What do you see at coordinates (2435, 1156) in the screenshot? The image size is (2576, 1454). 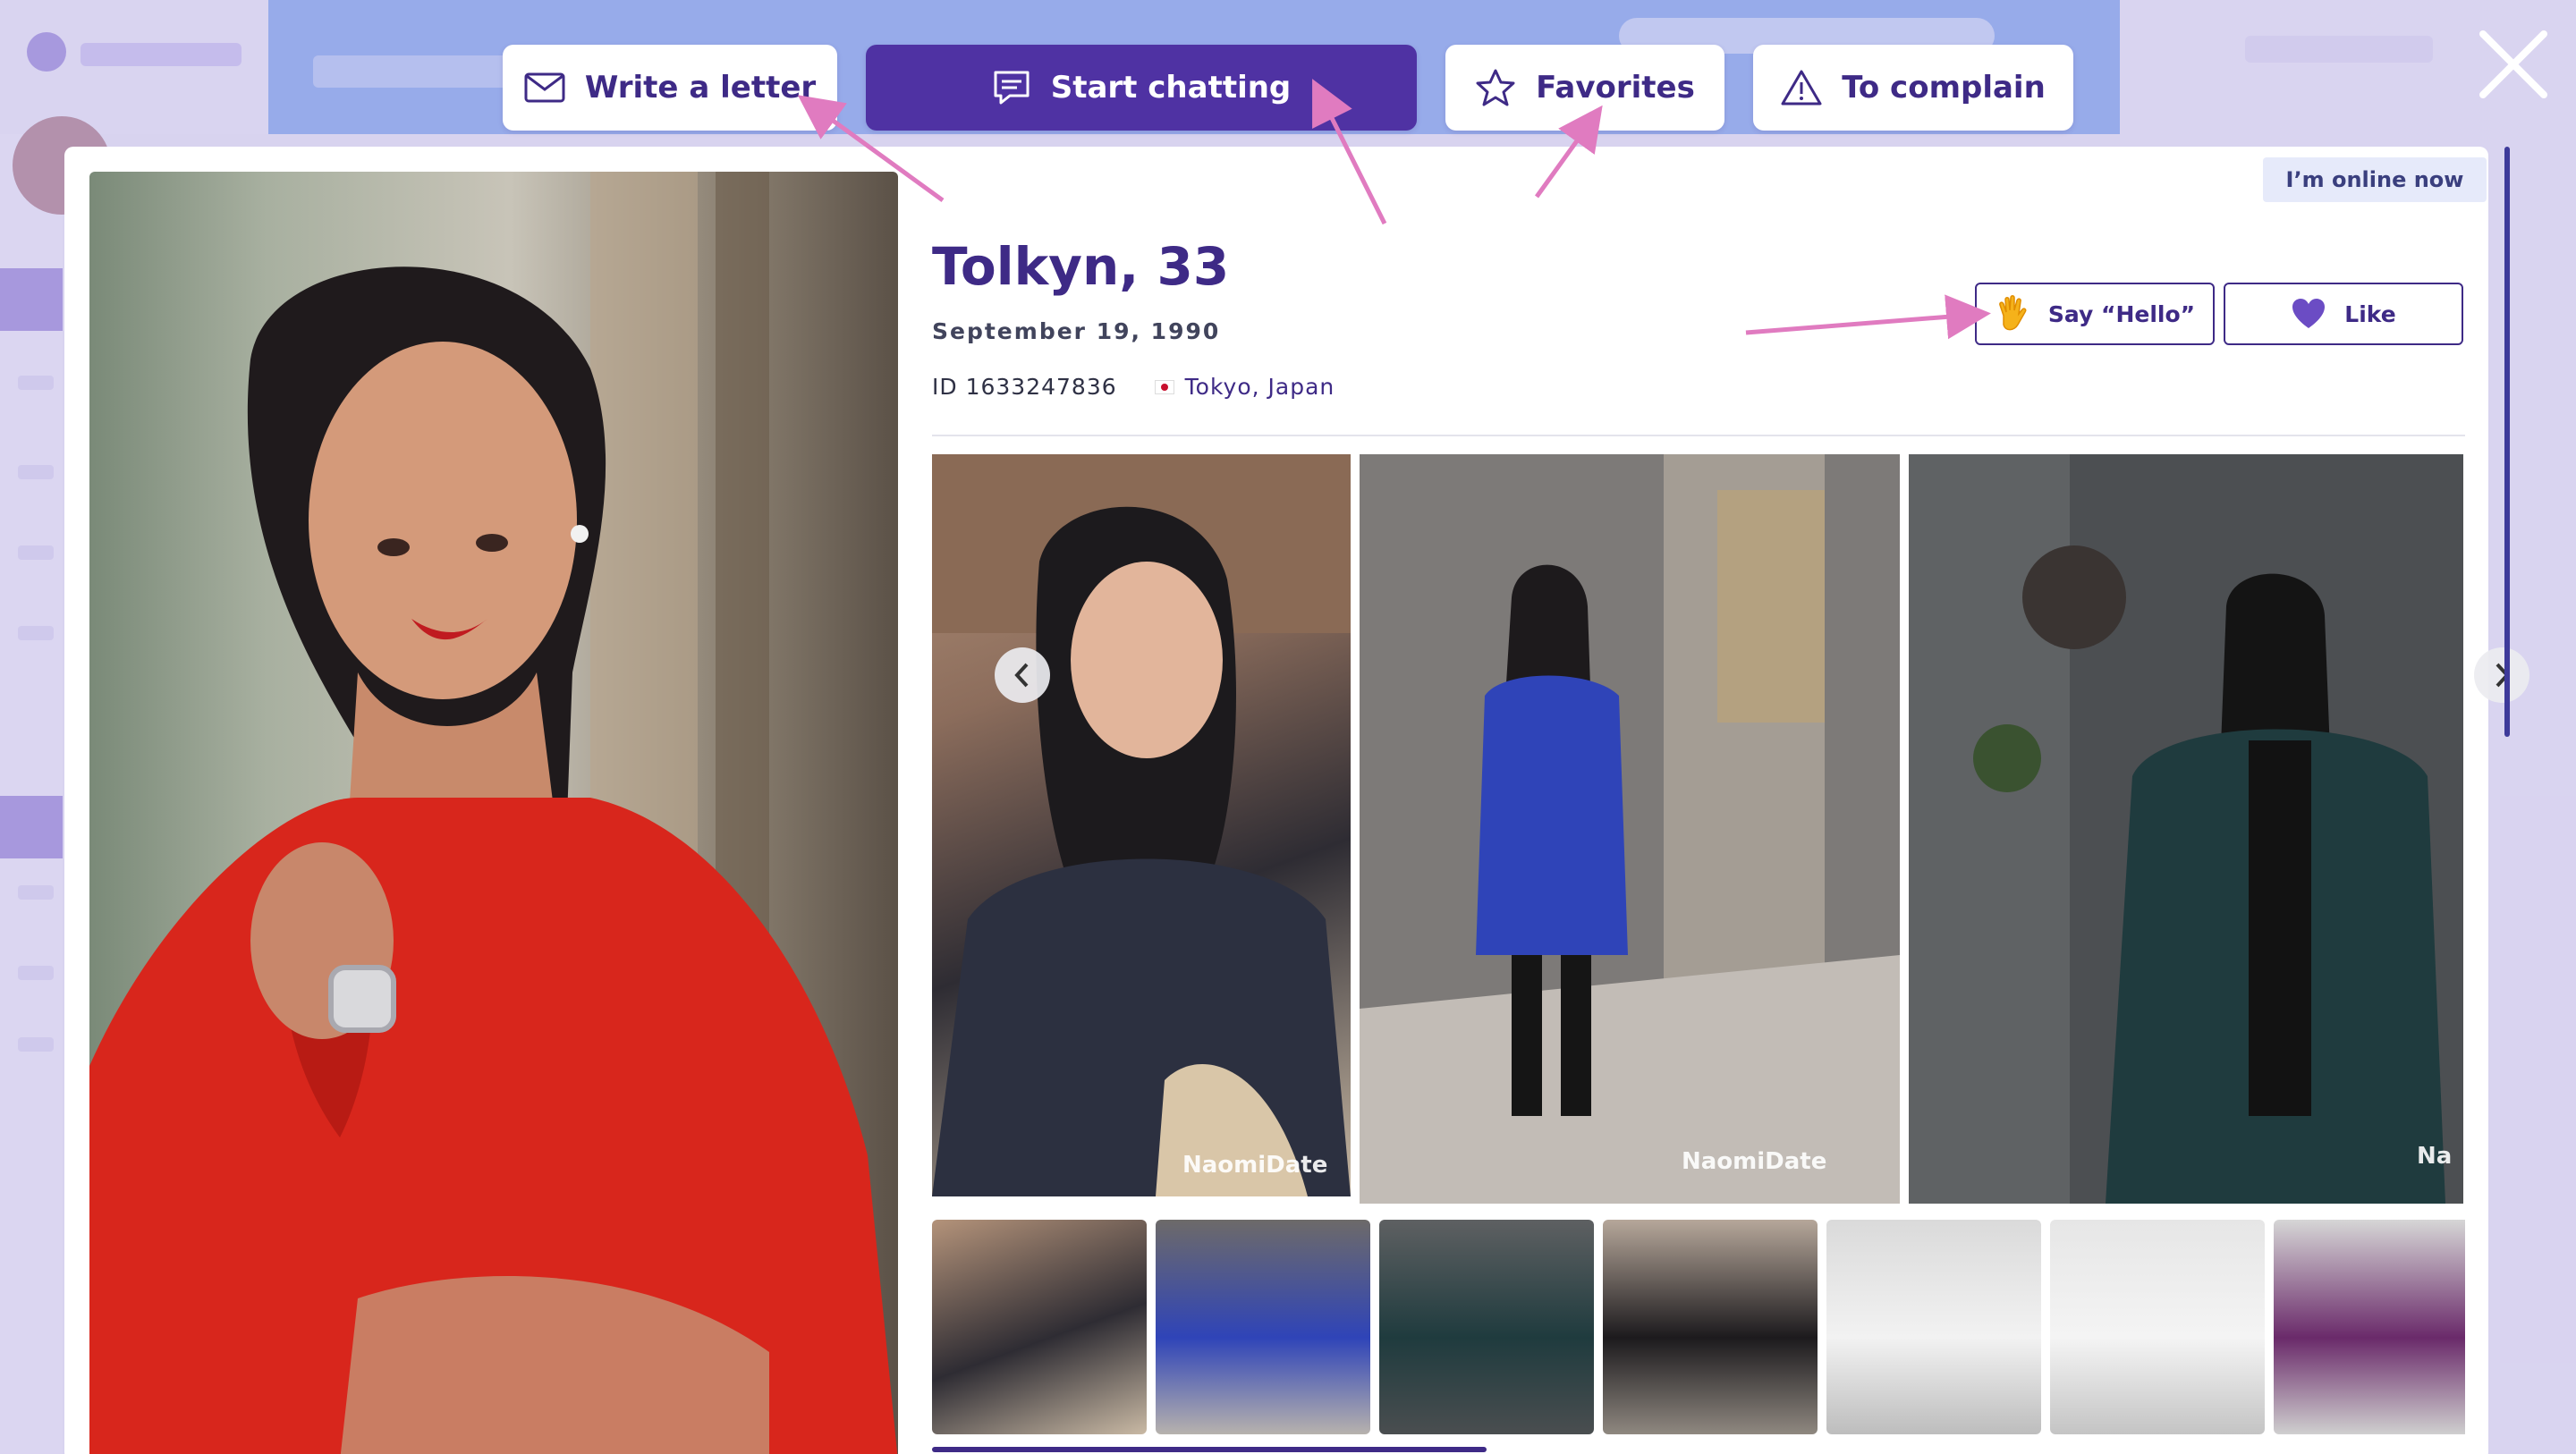 I see `watermark: Na` at bounding box center [2435, 1156].